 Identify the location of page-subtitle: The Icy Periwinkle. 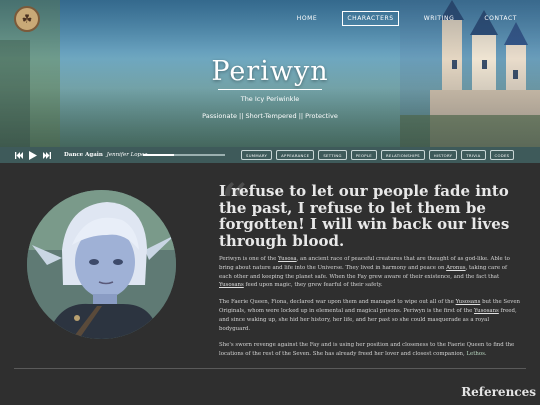
(270, 99).